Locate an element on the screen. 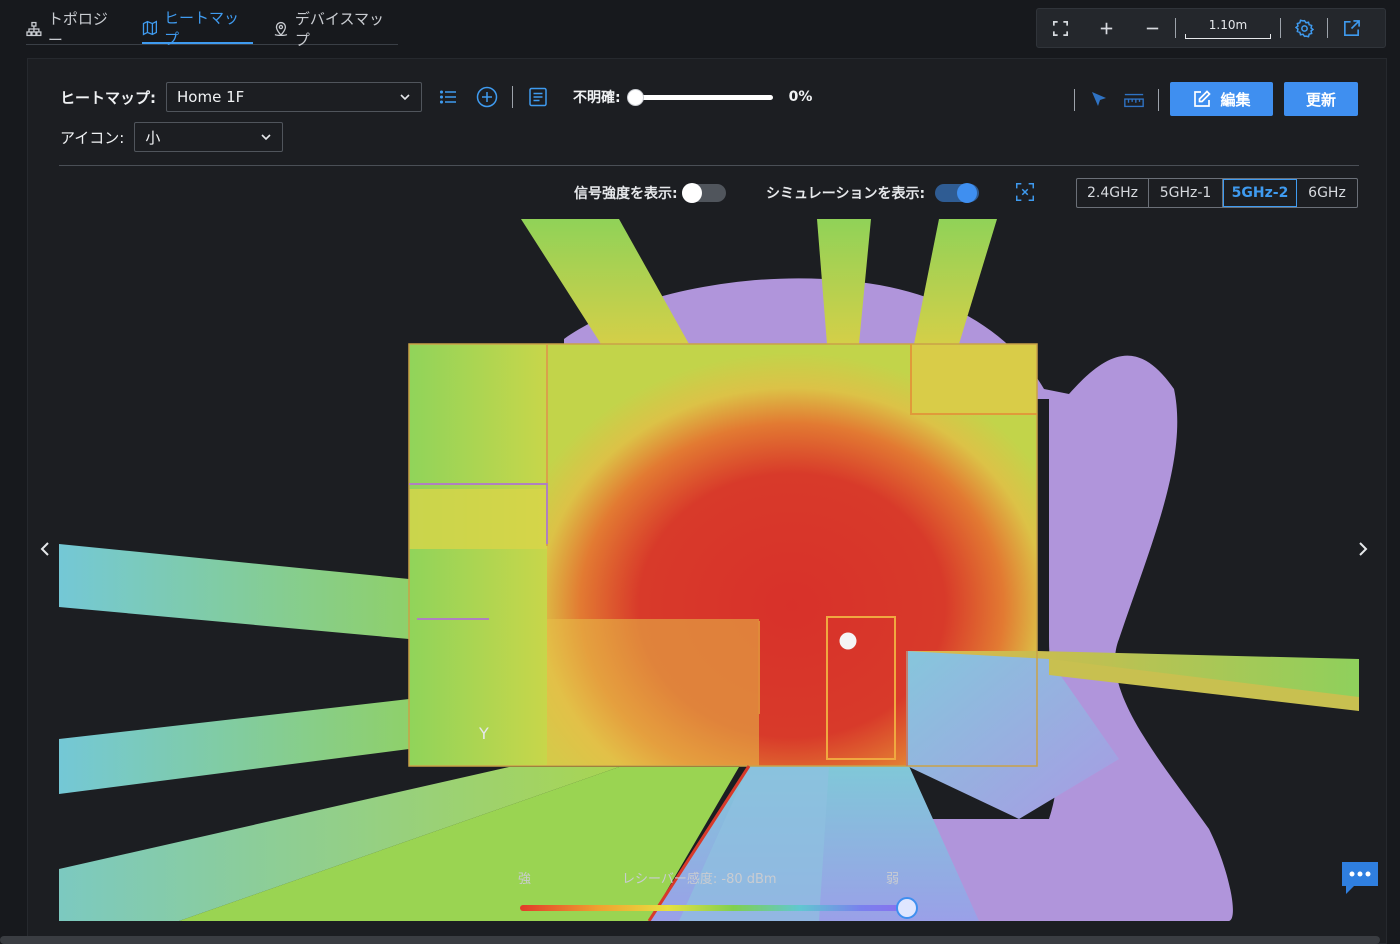 This screenshot has height=944, width=1400. next-map-button is located at coordinates (1362, 551).